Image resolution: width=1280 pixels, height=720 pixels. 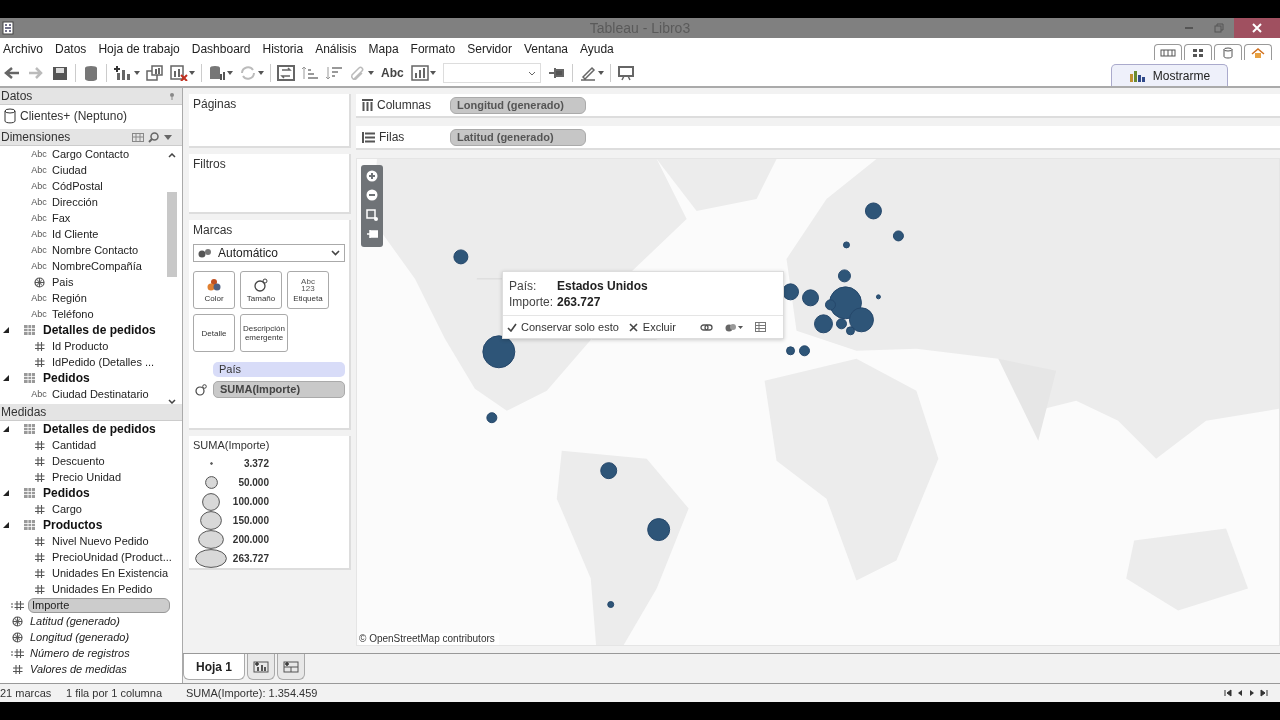 What do you see at coordinates (74, 116) in the screenshot?
I see `data-source-name: Clientes+ (Neptuno)` at bounding box center [74, 116].